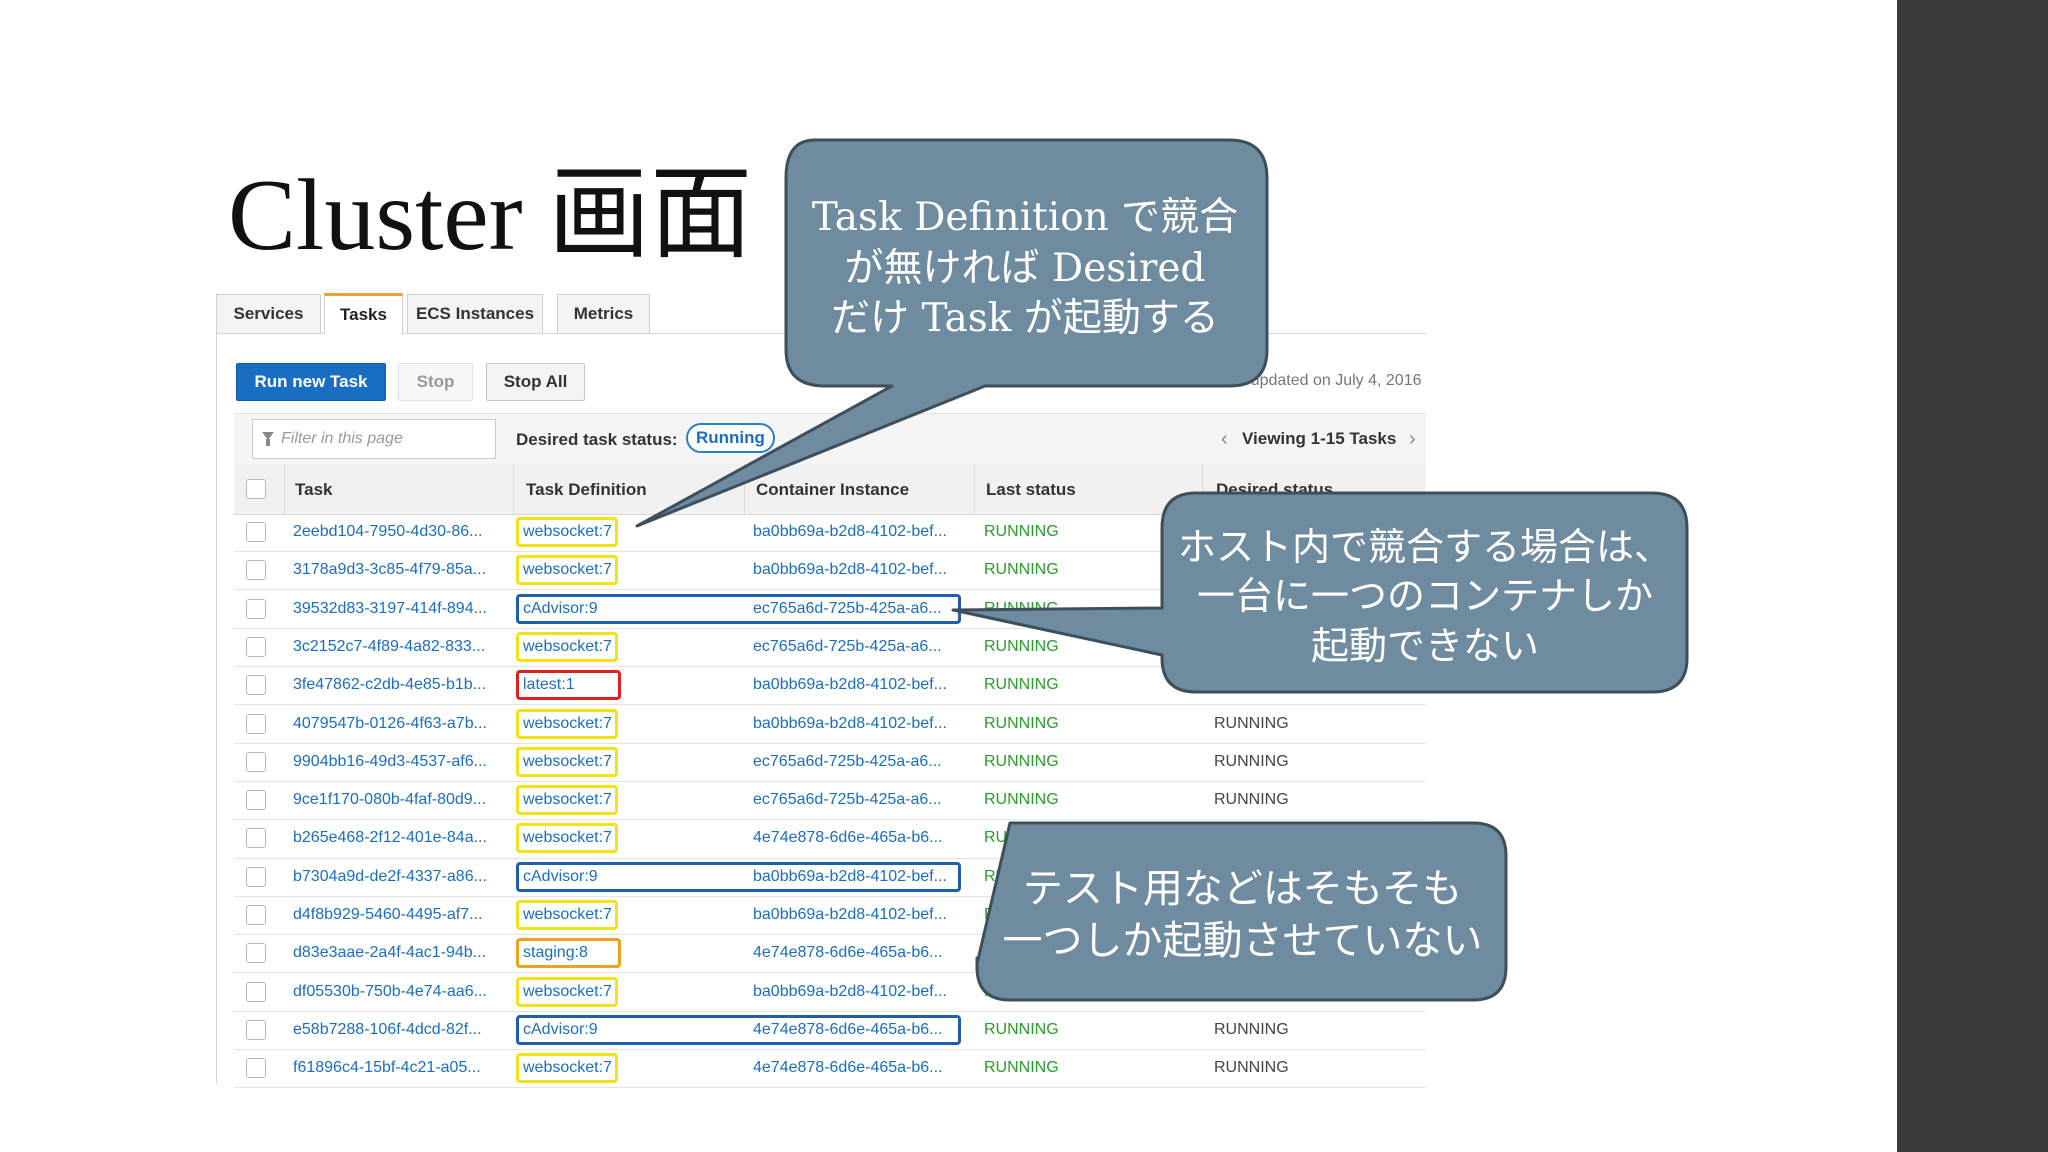  What do you see at coordinates (435, 382) in the screenshot?
I see `stop-button: Stop` at bounding box center [435, 382].